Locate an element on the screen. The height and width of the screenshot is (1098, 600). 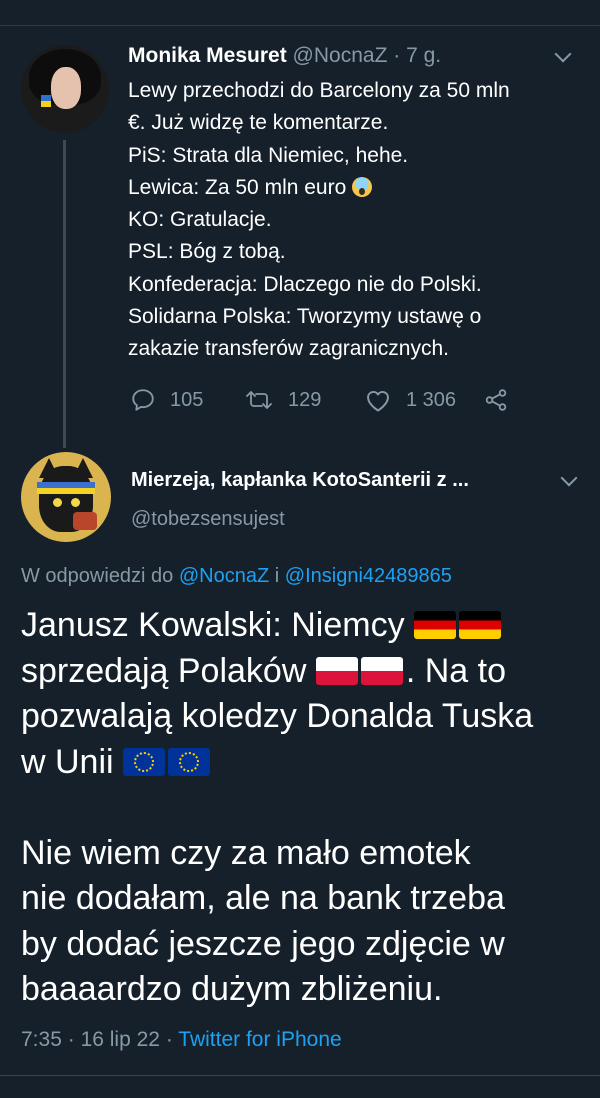
top-divider is located at coordinates (300, 25).